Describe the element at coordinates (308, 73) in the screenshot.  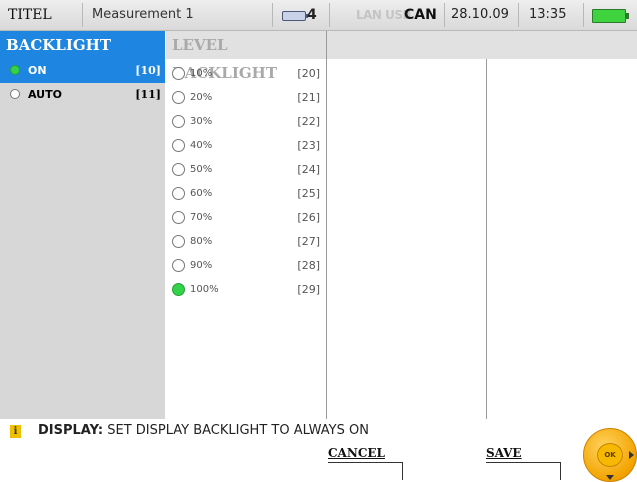
I see `level-code: [20]` at that location.